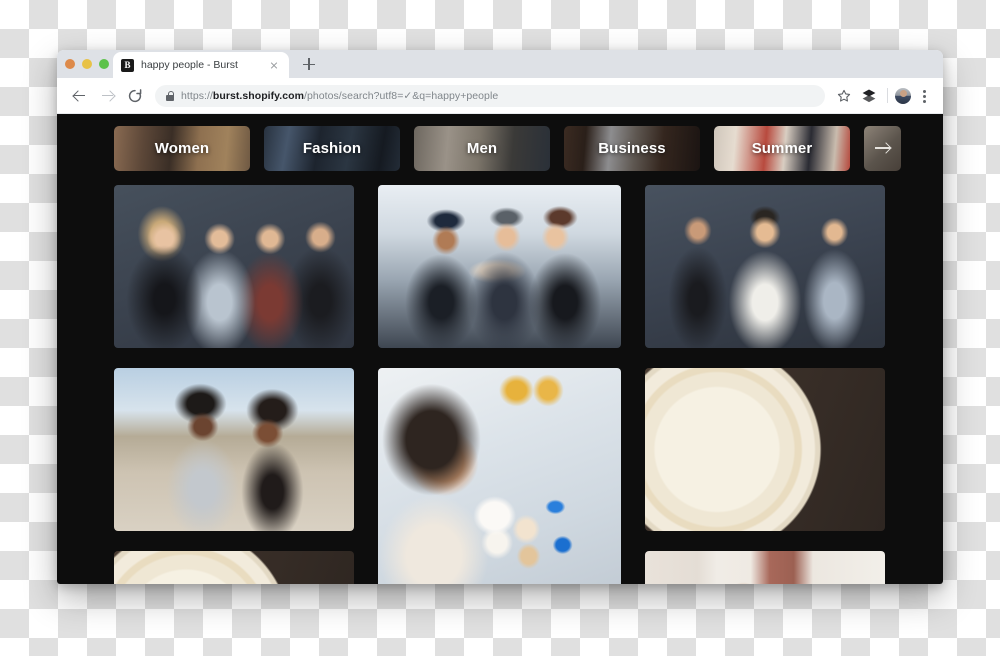 The width and height of the screenshot is (1000, 656). I want to click on category-men-label: Men, so click(482, 148).